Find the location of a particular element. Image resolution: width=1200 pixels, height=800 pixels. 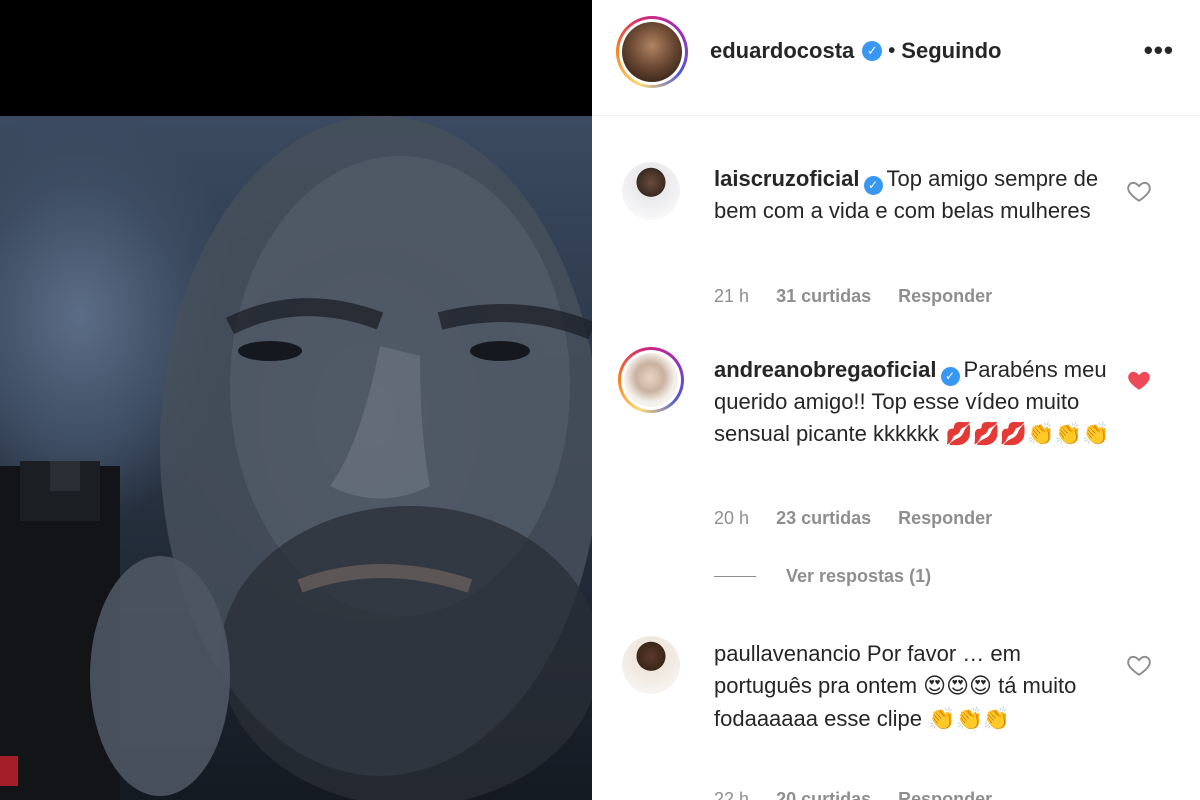

comment-username: paullavenancio is located at coordinates (787, 653).